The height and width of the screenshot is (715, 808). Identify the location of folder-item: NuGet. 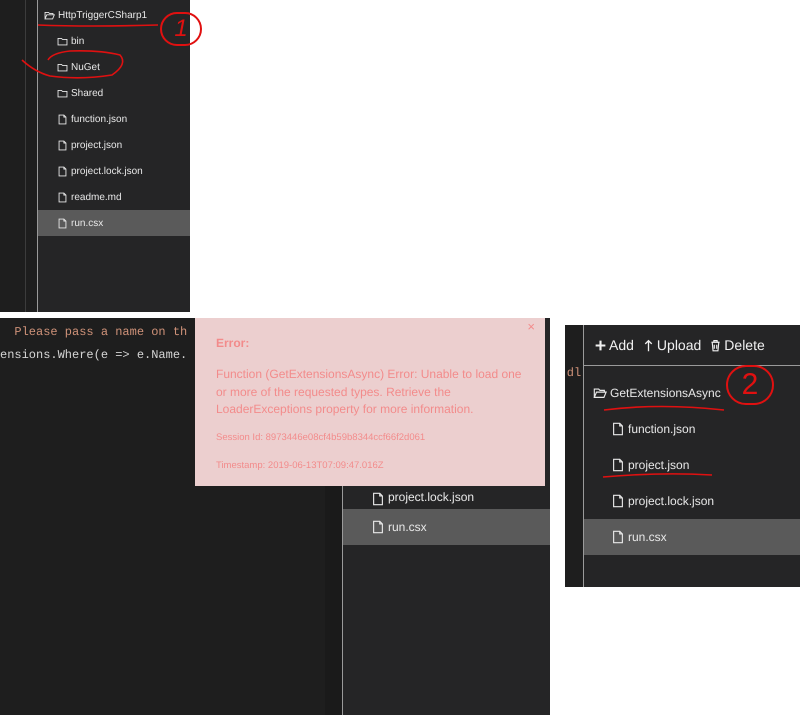
(71, 67).